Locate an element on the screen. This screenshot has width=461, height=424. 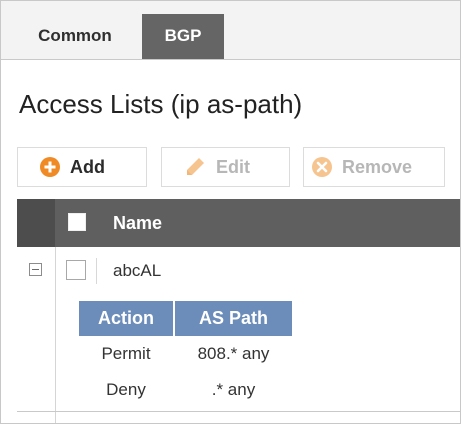
add-label: Add is located at coordinates (87, 166).